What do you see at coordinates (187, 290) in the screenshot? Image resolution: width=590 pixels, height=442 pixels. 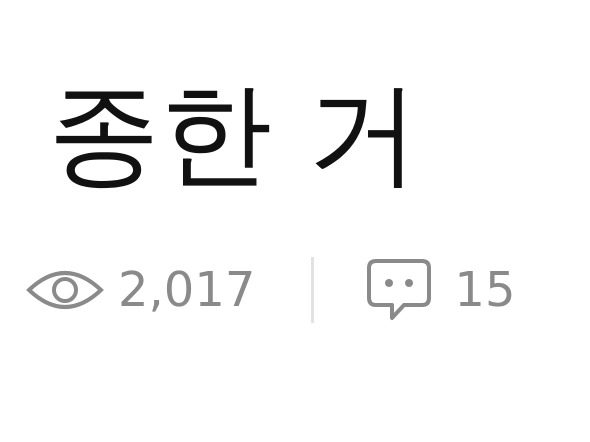 I see `view-count: 2,017` at bounding box center [187, 290].